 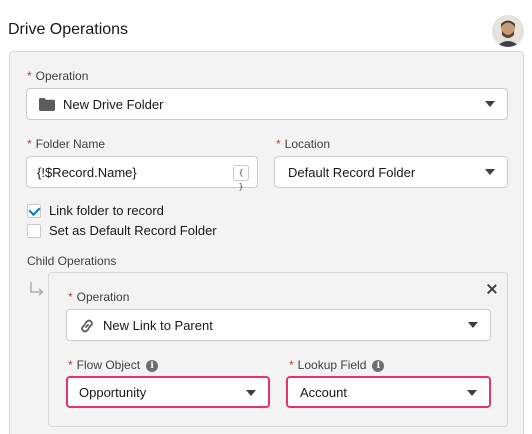 I want to click on lookup-field-label: * Lookup Field i, so click(x=337, y=365).